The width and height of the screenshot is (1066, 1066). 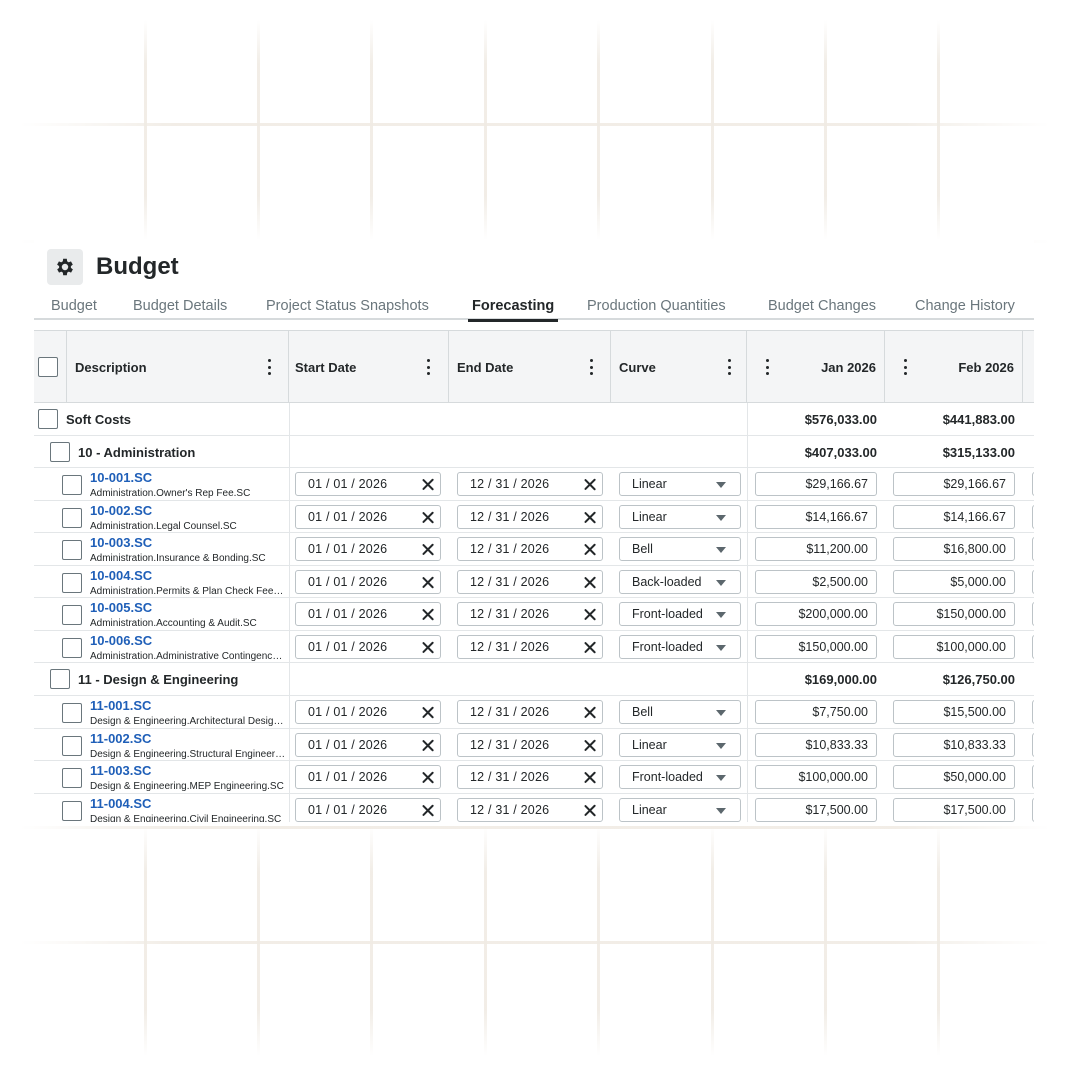 What do you see at coordinates (822, 306) in the screenshot?
I see `tab-budget-changes: Budget Changes` at bounding box center [822, 306].